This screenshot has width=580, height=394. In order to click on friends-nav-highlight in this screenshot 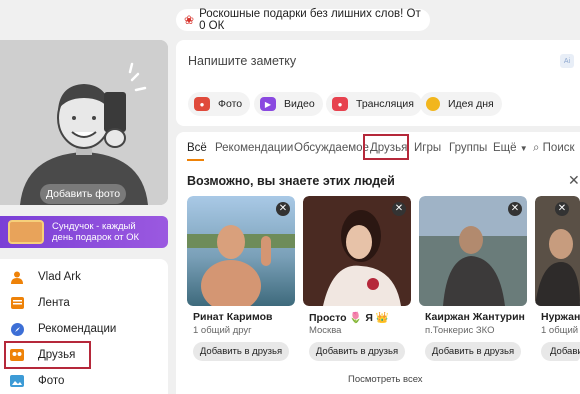, I will do `click(47, 355)`.